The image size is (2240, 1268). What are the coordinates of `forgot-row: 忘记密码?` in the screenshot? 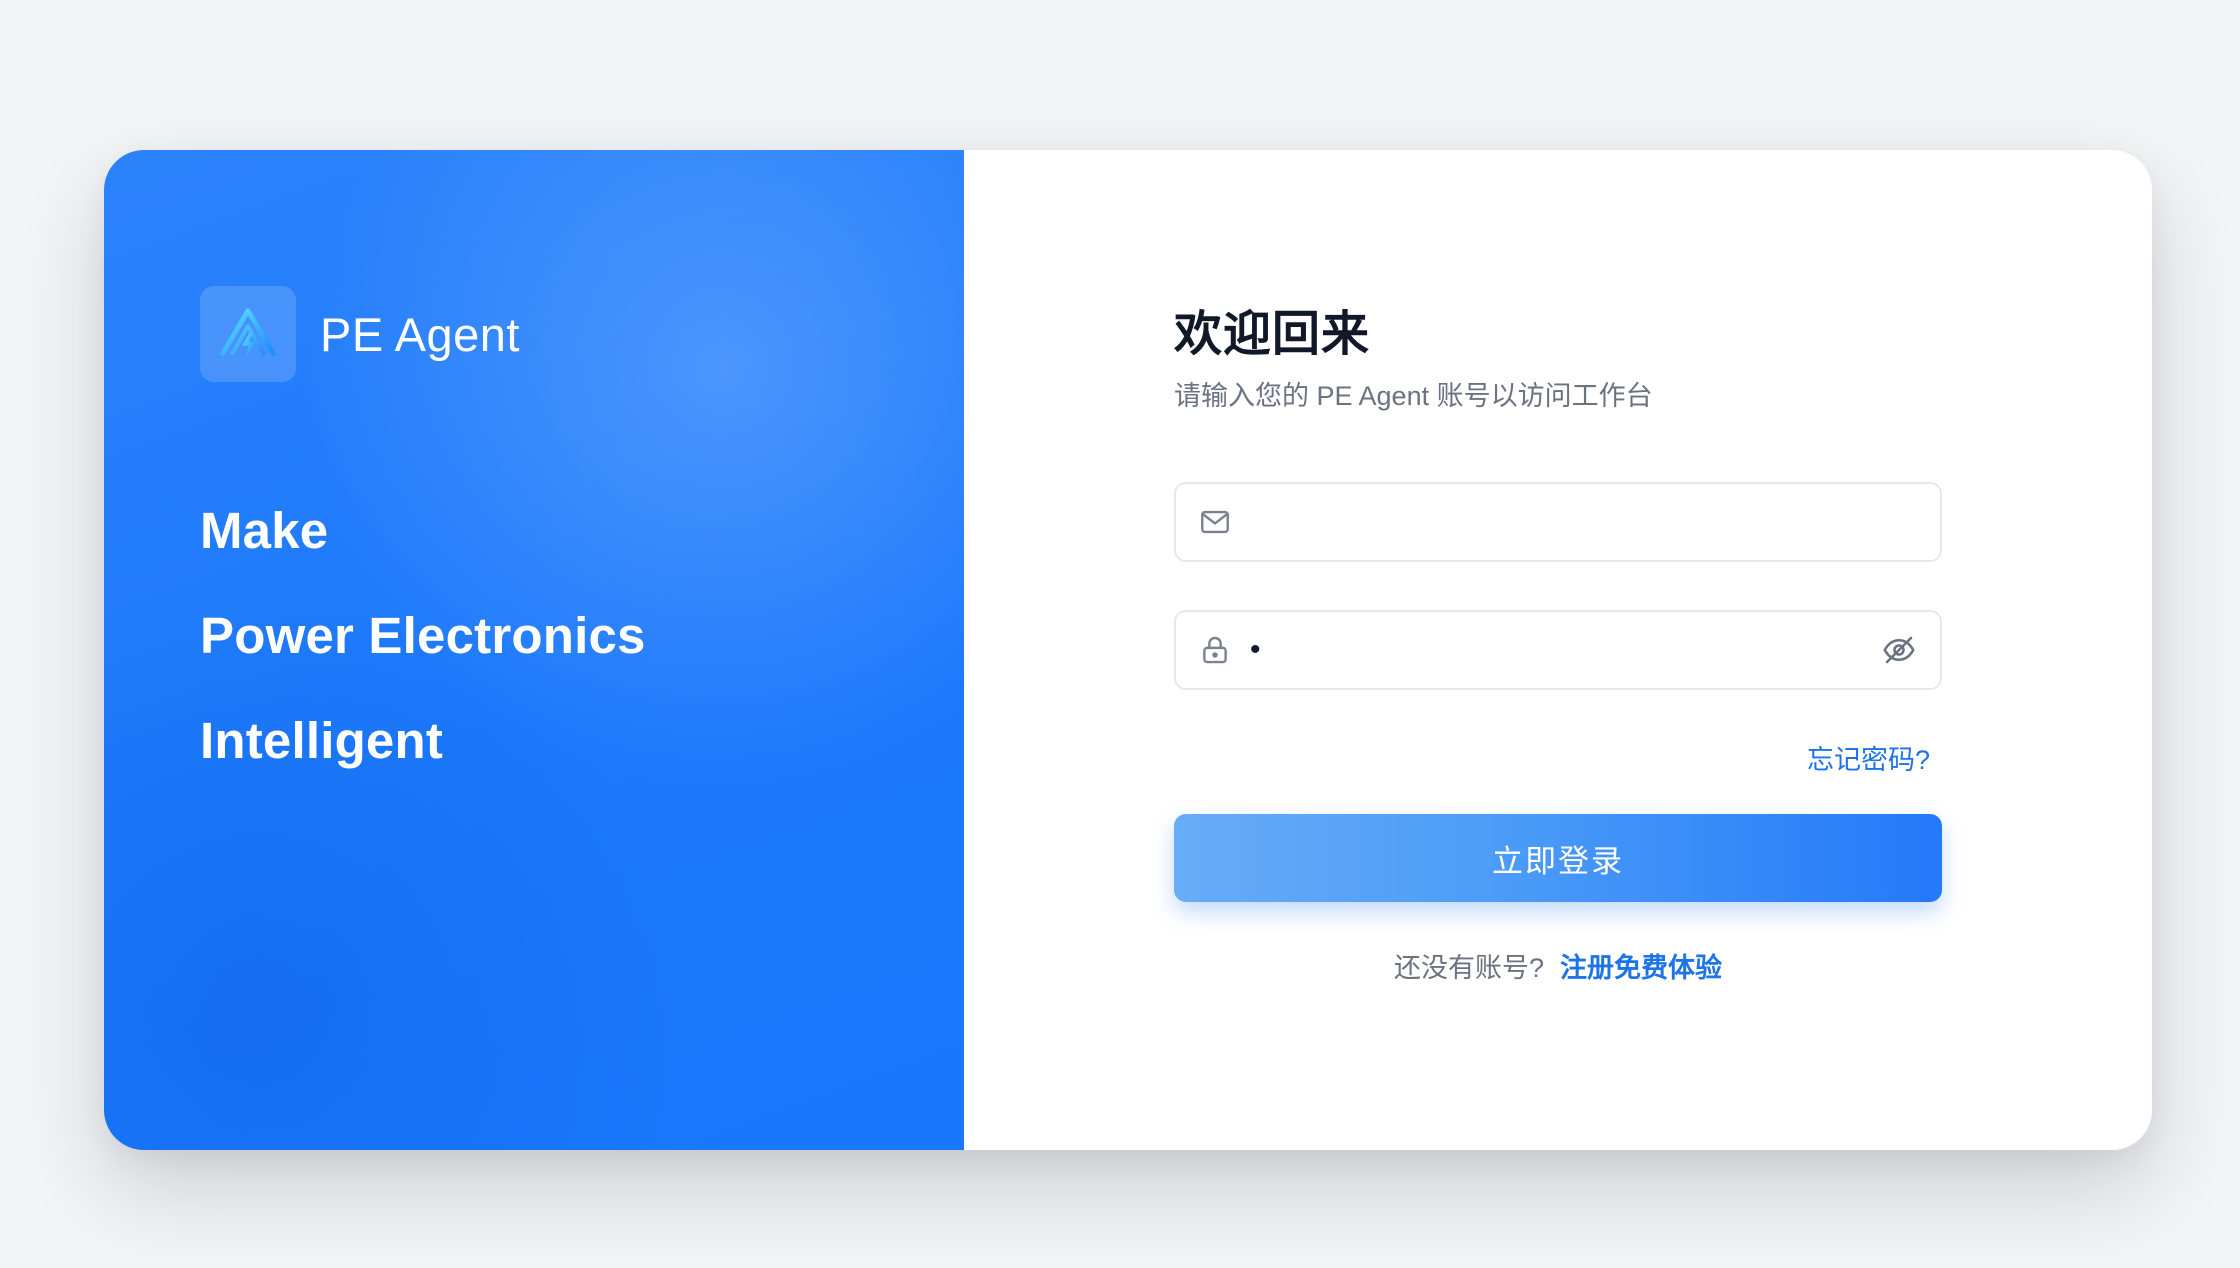 It's located at (1558, 760).